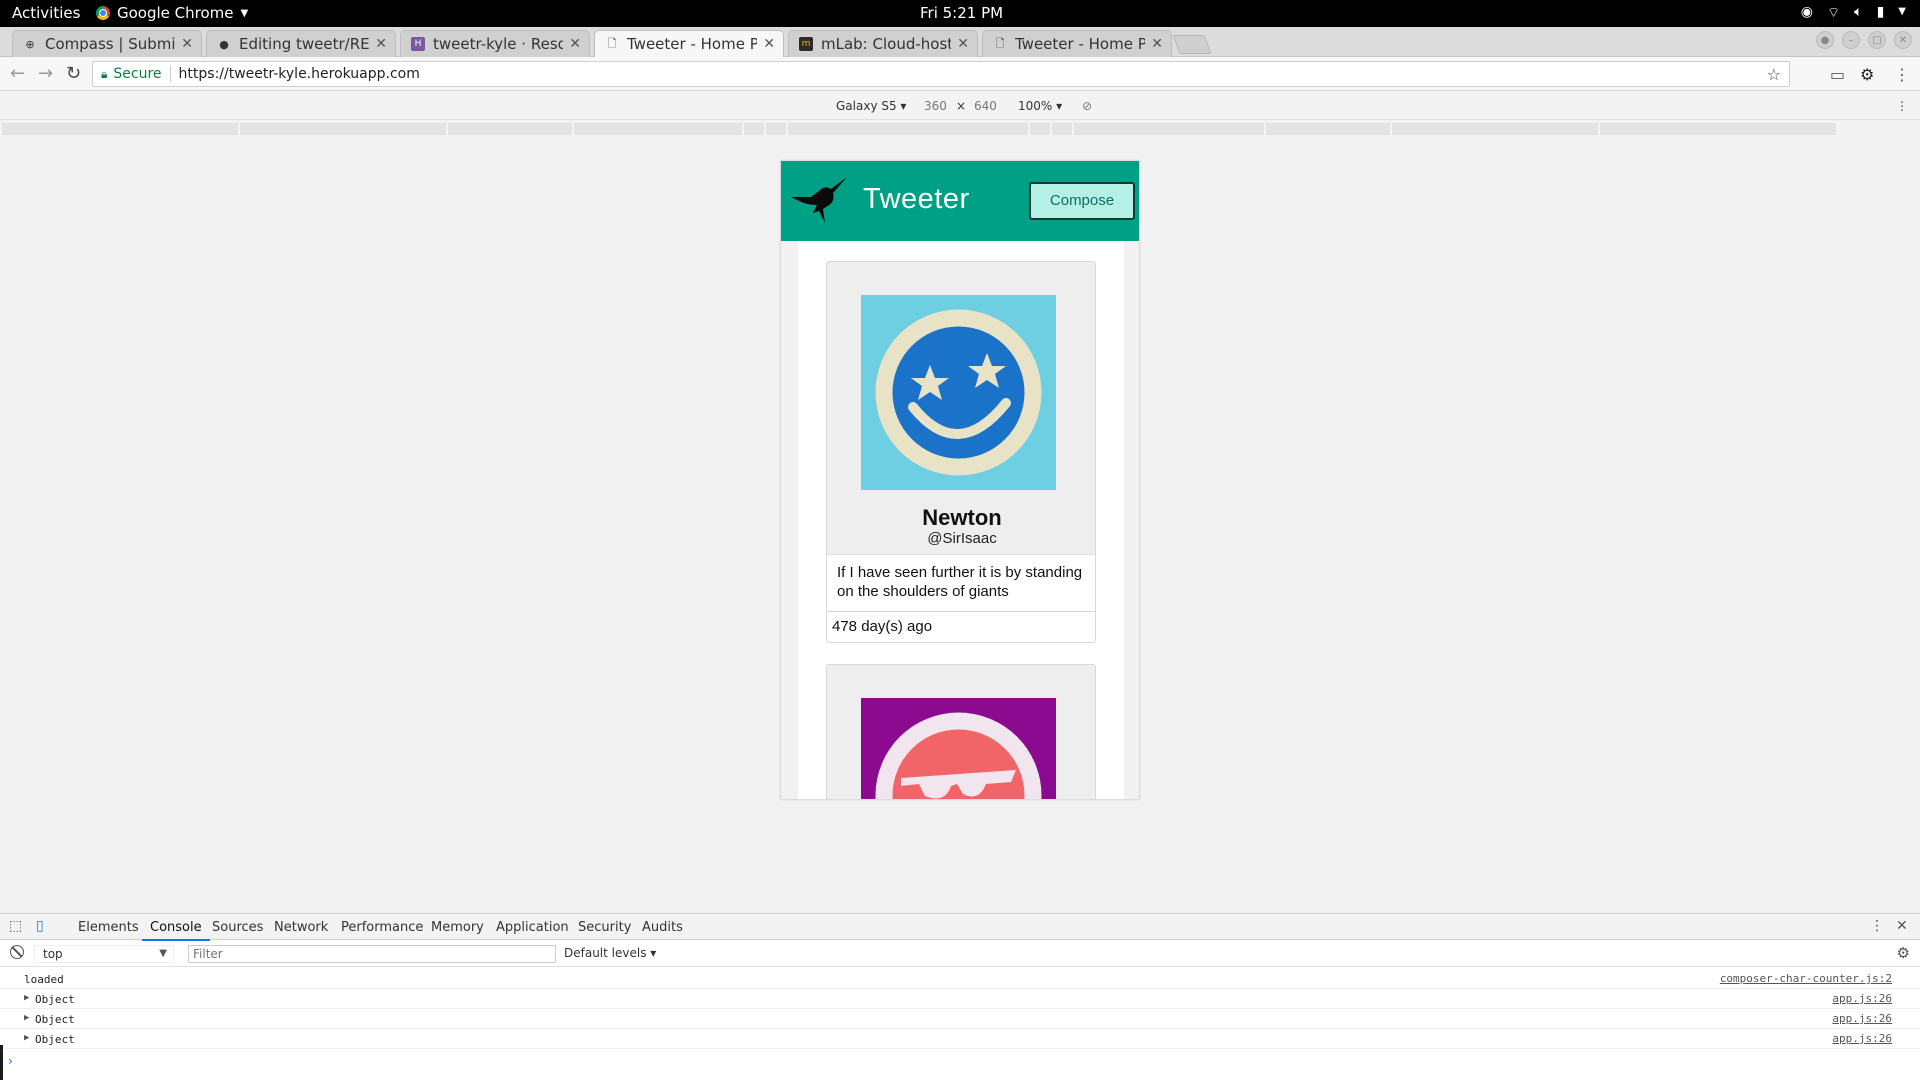 This screenshot has height=1080, width=1920. I want to click on url-text: https://tweetr-kyle.herokuapp.com, so click(299, 74).